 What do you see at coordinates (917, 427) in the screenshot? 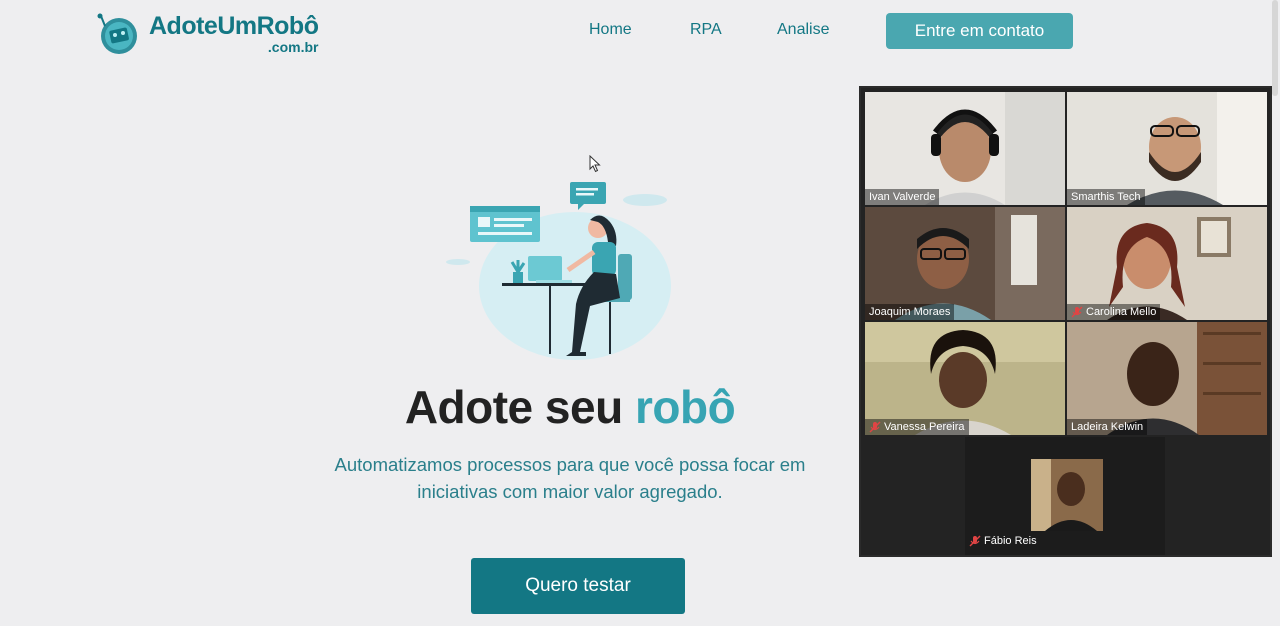
I see `participant-name-label: Vanessa Pereira` at bounding box center [917, 427].